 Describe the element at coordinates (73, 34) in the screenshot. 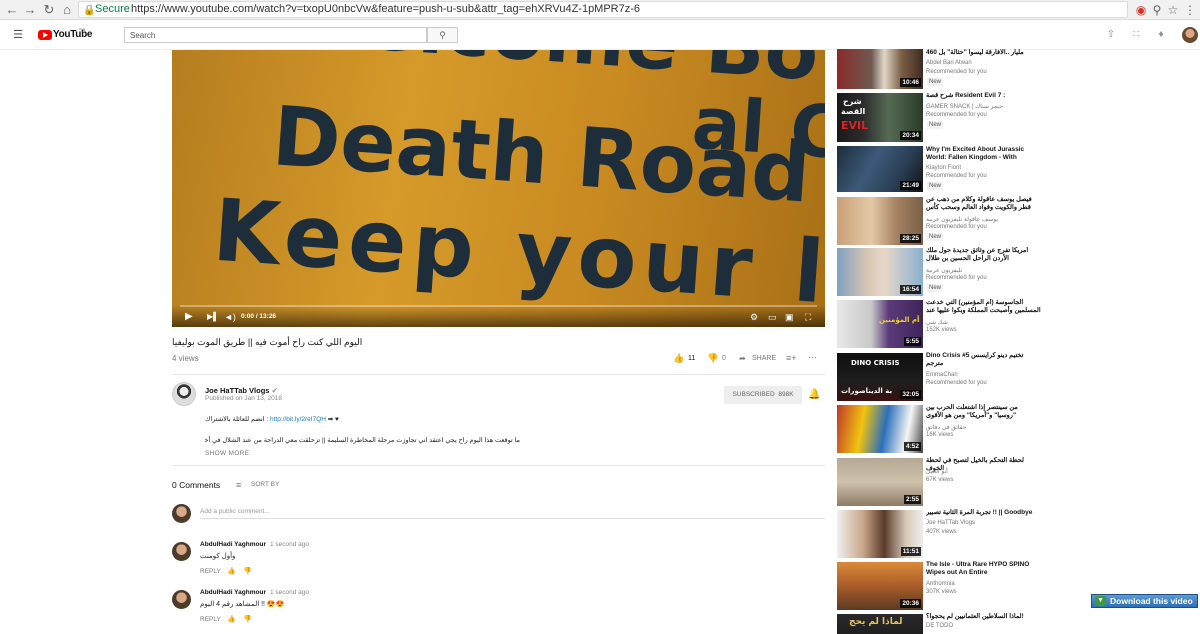

I see `youtube-logo-text: YouTube` at that location.